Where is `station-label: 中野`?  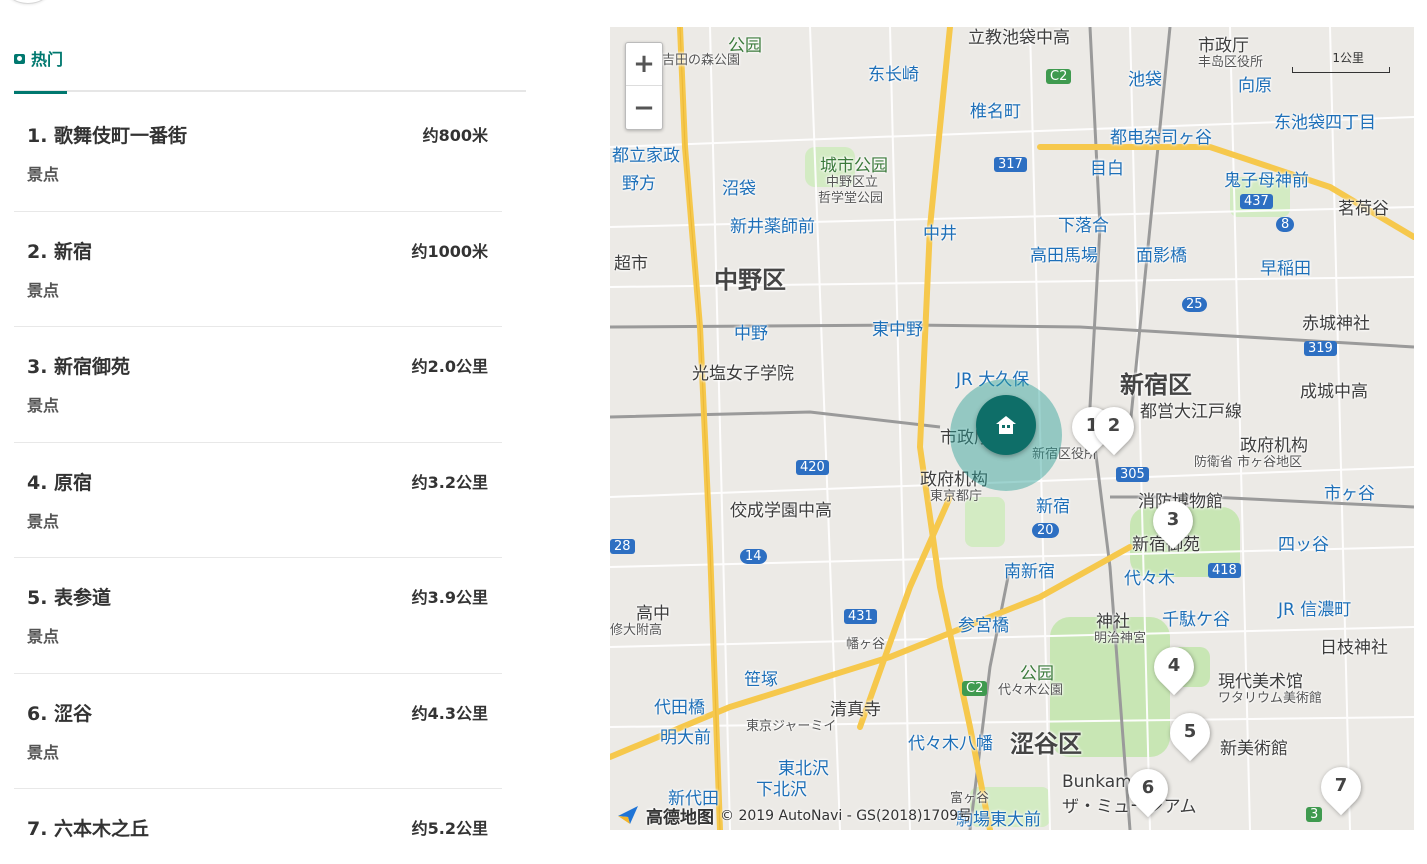 station-label: 中野 is located at coordinates (751, 334).